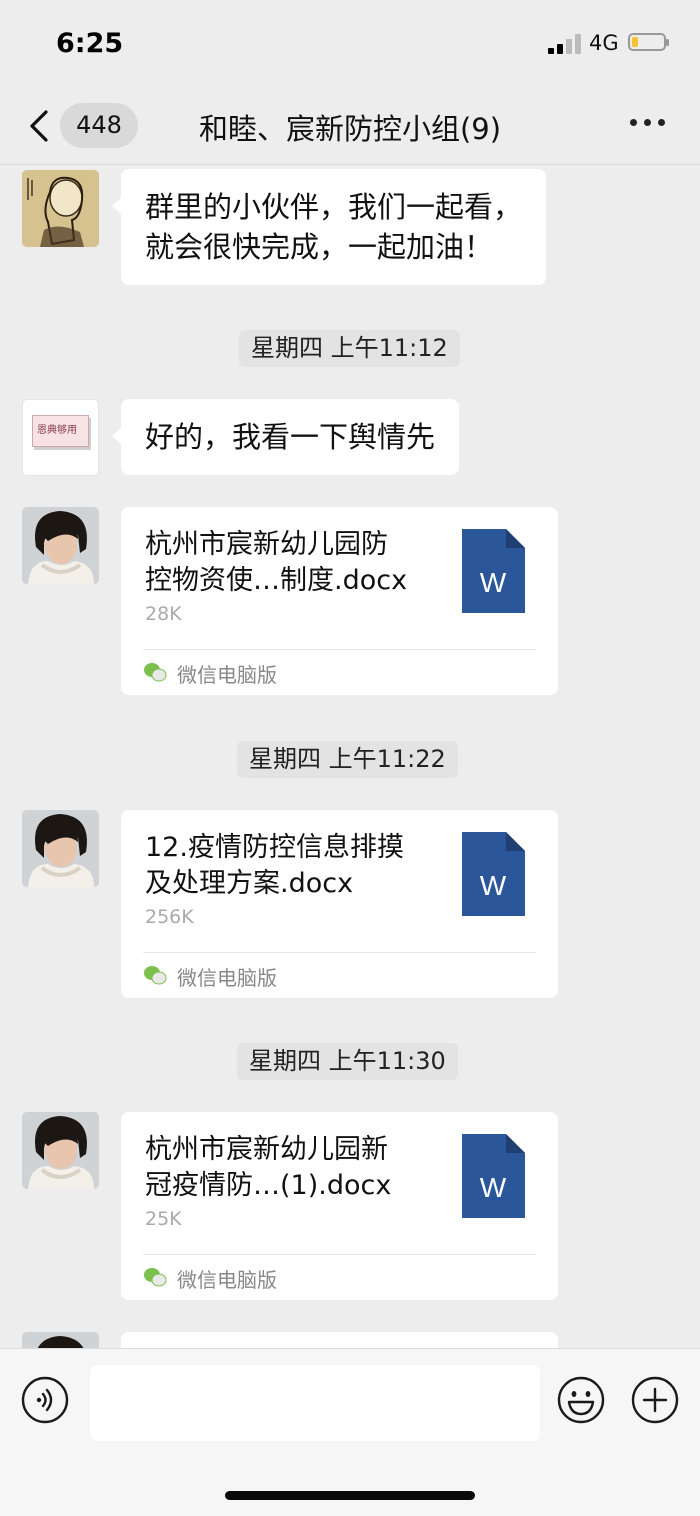  What do you see at coordinates (295, 563) in the screenshot?
I see `file-name: 杭州市宸新幼儿园防 控物资使…制度.docx` at bounding box center [295, 563].